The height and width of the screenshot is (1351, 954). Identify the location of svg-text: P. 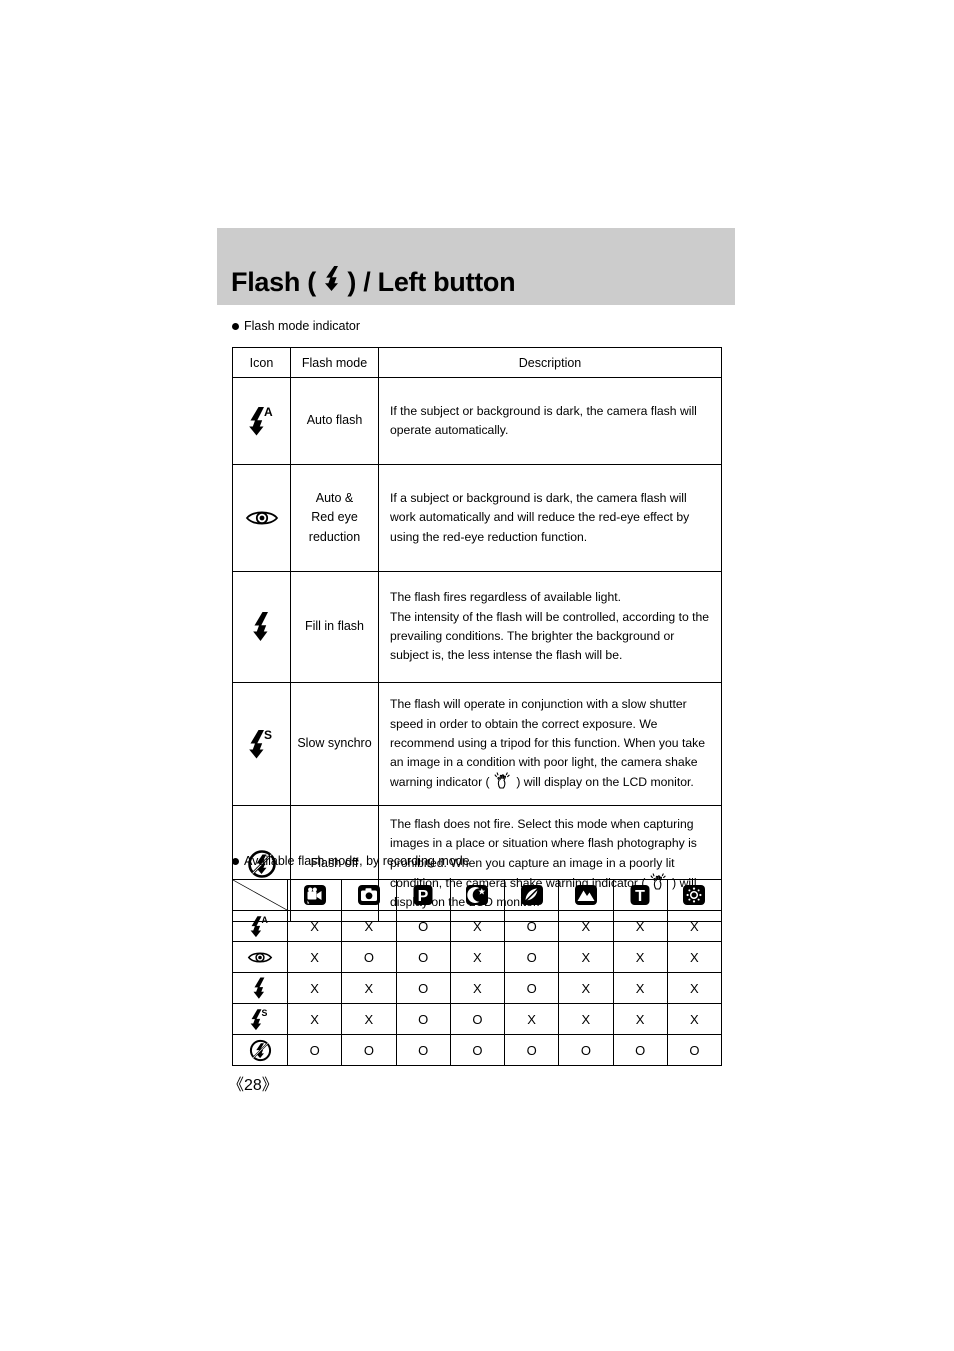
(423, 896).